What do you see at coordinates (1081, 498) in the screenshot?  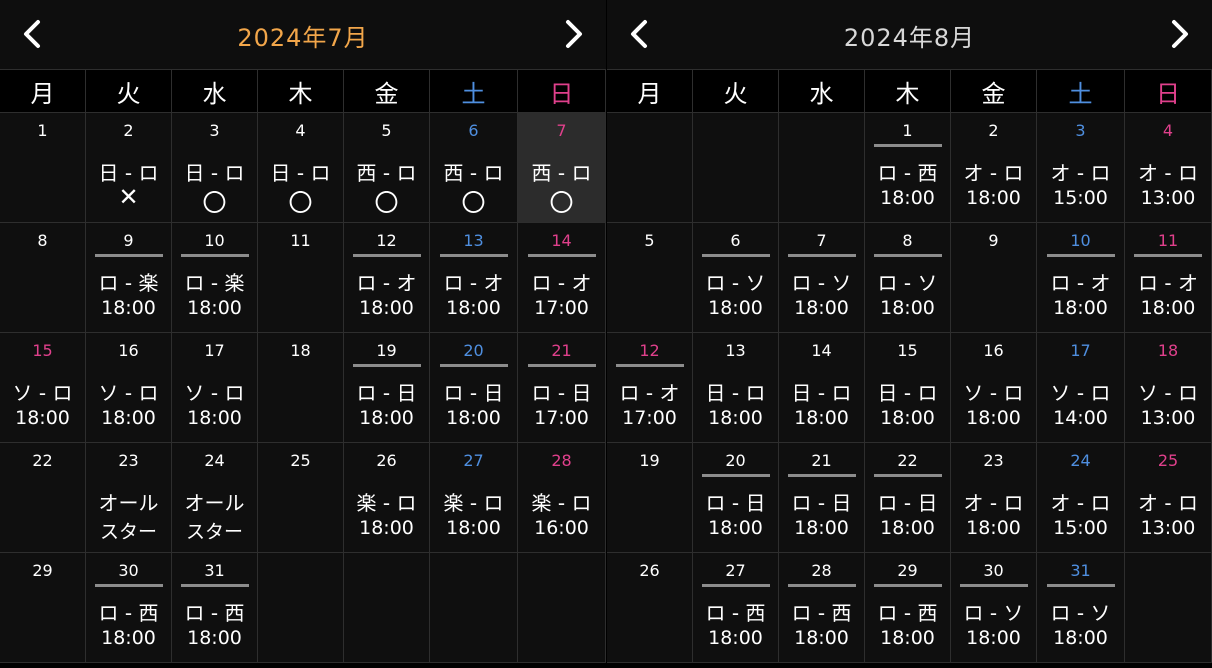 I see `day-cell: 24 オ - ロ 15:00` at bounding box center [1081, 498].